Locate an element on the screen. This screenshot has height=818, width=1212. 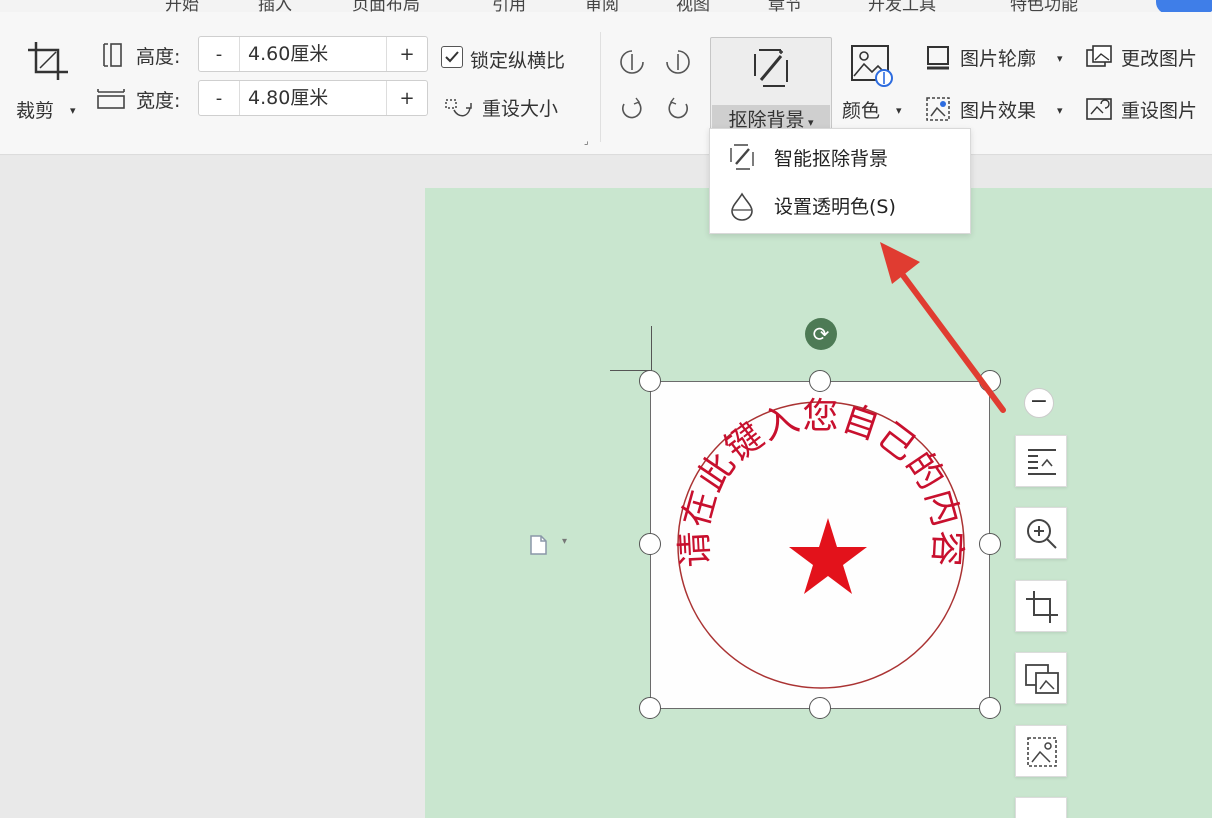
picture-effects-label: 图片效果 is located at coordinates (998, 111).